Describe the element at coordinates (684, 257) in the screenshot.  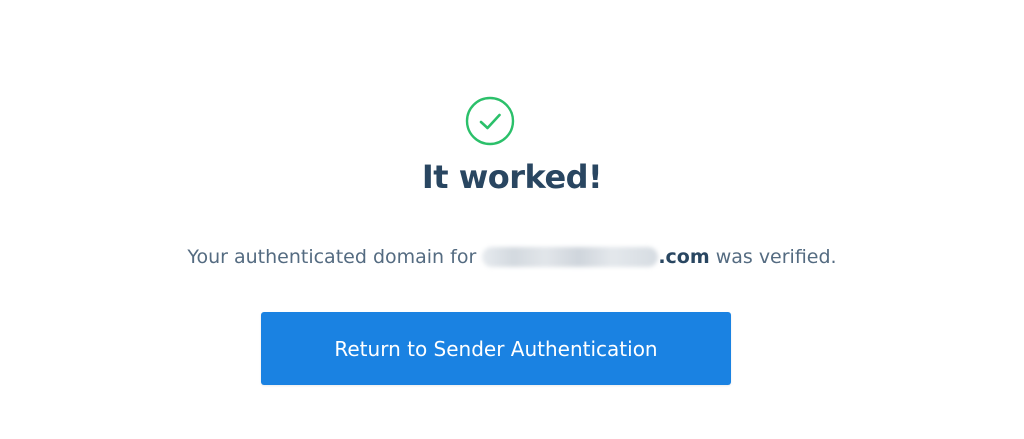
I see `domain-suffix: .com` at that location.